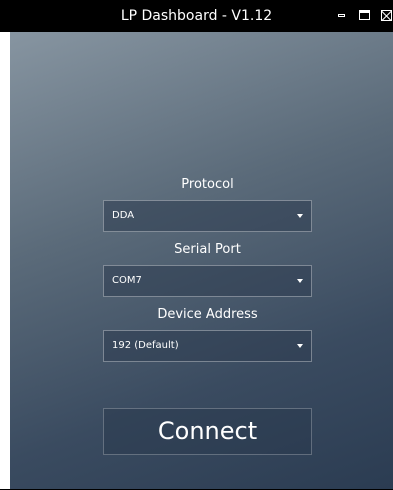 Image resolution: width=393 pixels, height=490 pixels. I want to click on connect-button: Connect, so click(207, 431).